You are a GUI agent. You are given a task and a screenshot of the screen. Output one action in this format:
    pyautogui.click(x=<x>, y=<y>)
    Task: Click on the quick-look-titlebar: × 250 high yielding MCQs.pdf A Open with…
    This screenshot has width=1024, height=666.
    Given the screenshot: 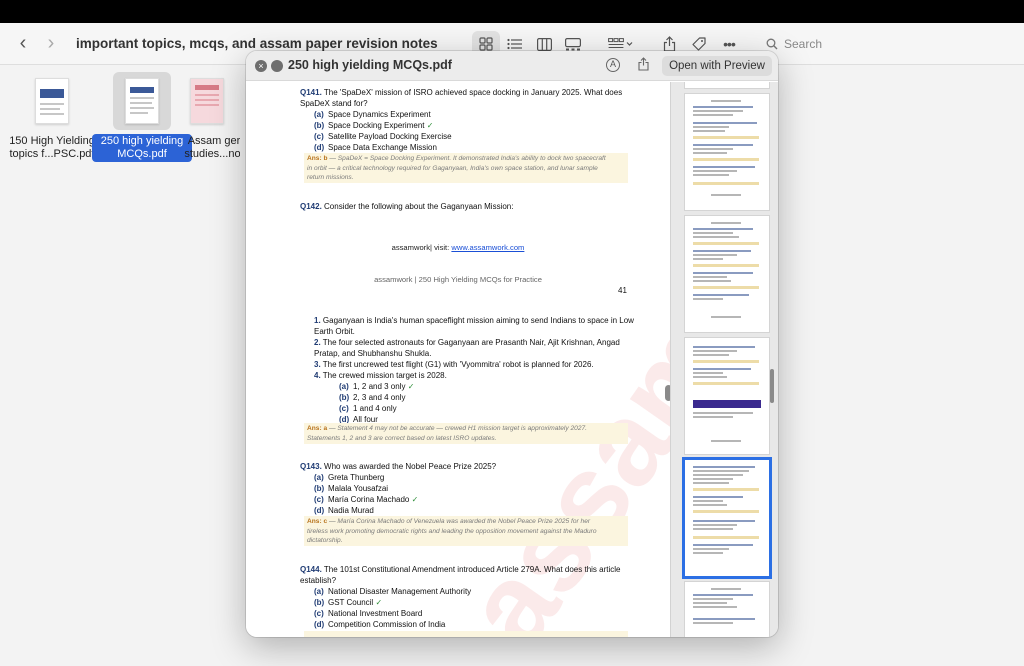 What is the action you would take?
    pyautogui.click(x=512, y=66)
    